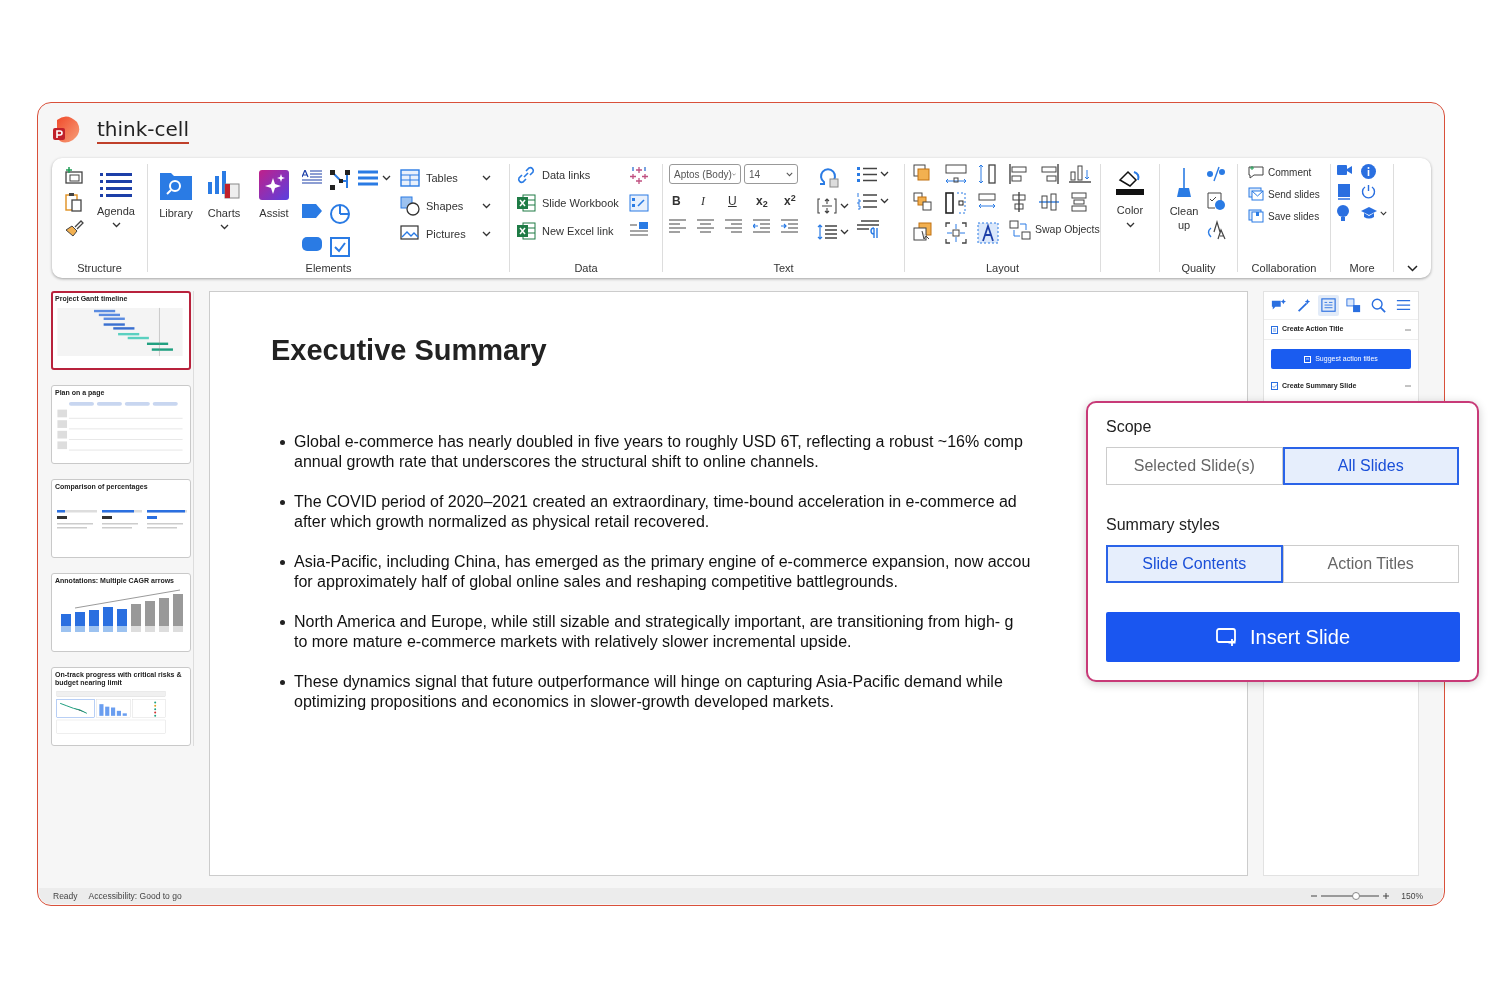 The height and width of the screenshot is (1007, 1510). I want to click on underline-button: U, so click(739, 201).